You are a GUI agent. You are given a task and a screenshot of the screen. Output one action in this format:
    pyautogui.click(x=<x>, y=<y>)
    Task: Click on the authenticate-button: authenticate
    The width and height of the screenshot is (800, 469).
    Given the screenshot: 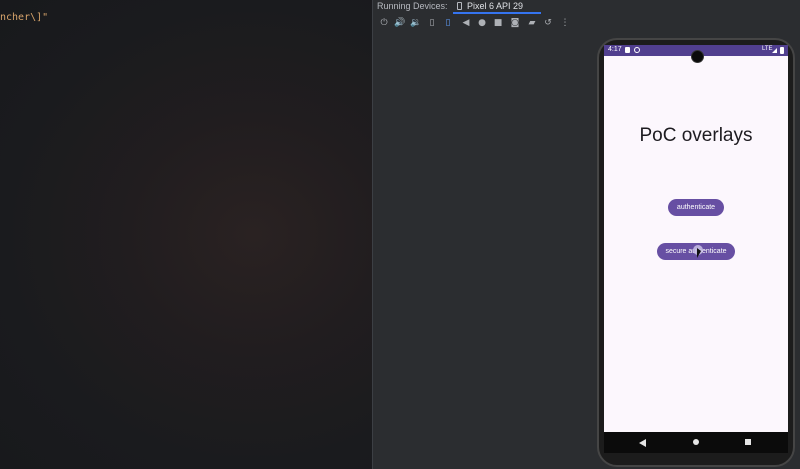 What is the action you would take?
    pyautogui.click(x=696, y=207)
    